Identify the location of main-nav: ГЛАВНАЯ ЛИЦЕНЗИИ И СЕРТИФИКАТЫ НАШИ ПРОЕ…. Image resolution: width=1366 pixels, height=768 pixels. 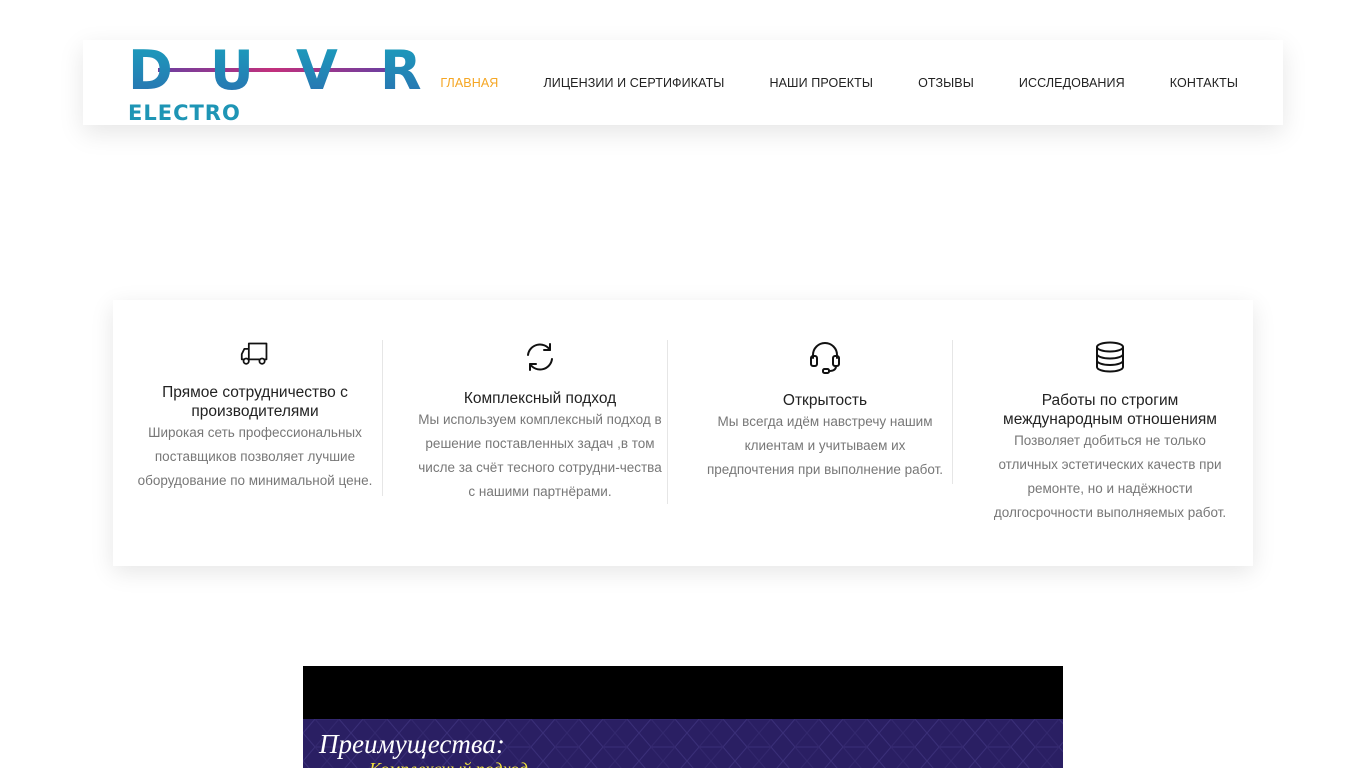
(816, 82).